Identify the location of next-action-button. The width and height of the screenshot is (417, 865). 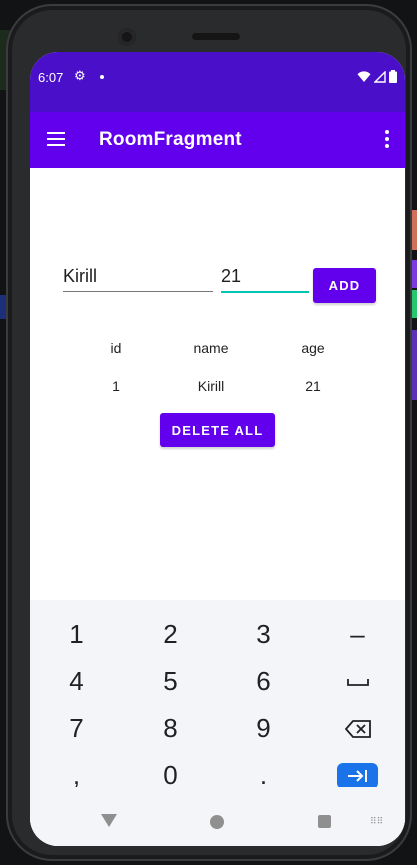
(357, 775).